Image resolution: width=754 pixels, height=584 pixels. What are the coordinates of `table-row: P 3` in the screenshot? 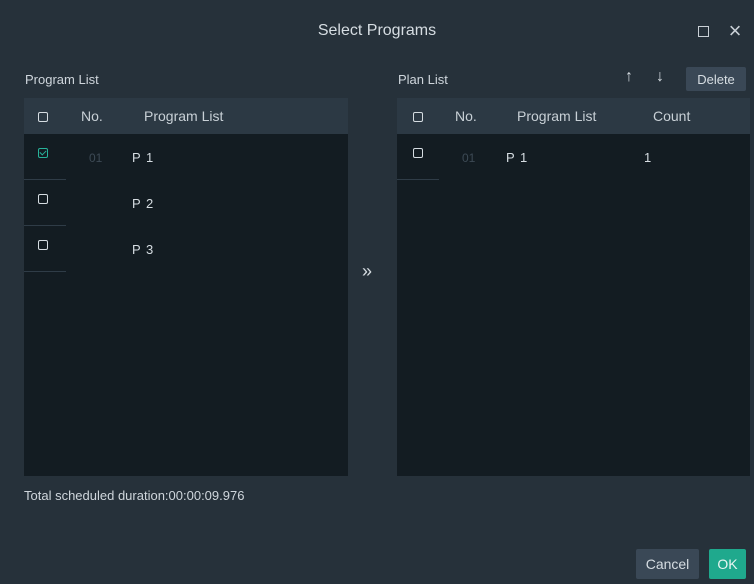 It's located at (186, 249).